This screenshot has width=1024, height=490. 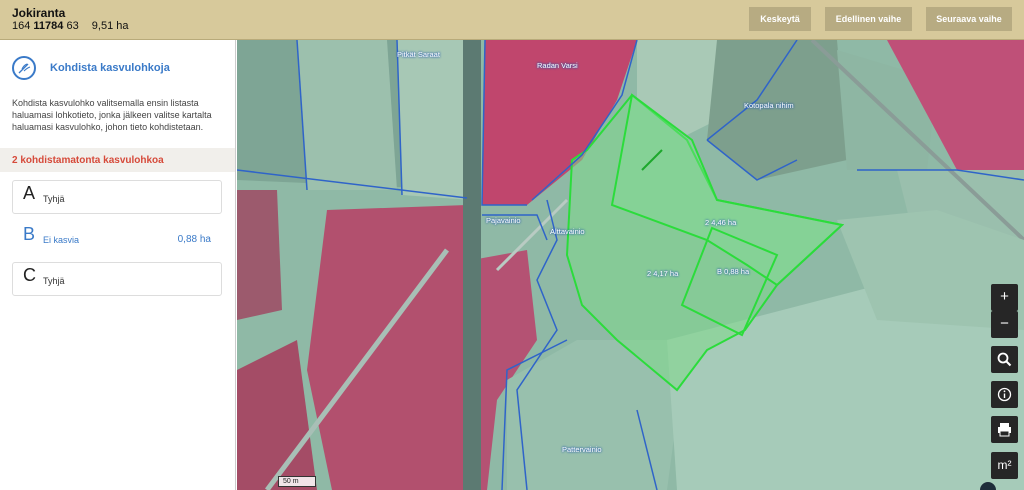 I want to click on parcel-crop: Ei kasvia, so click(x=61, y=240).